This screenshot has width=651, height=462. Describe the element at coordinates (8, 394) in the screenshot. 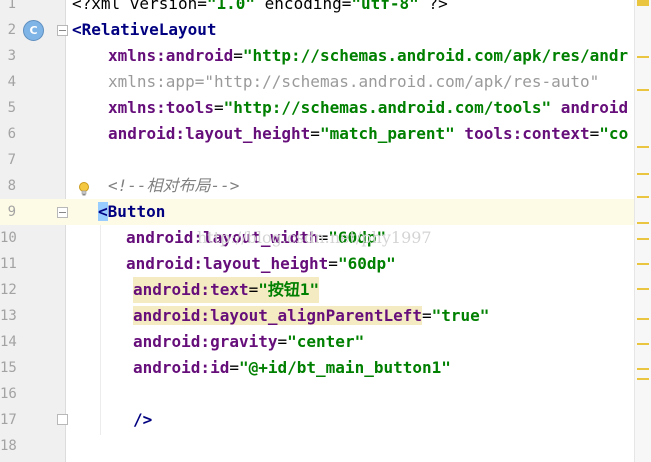

I see `line-number: 16` at that location.